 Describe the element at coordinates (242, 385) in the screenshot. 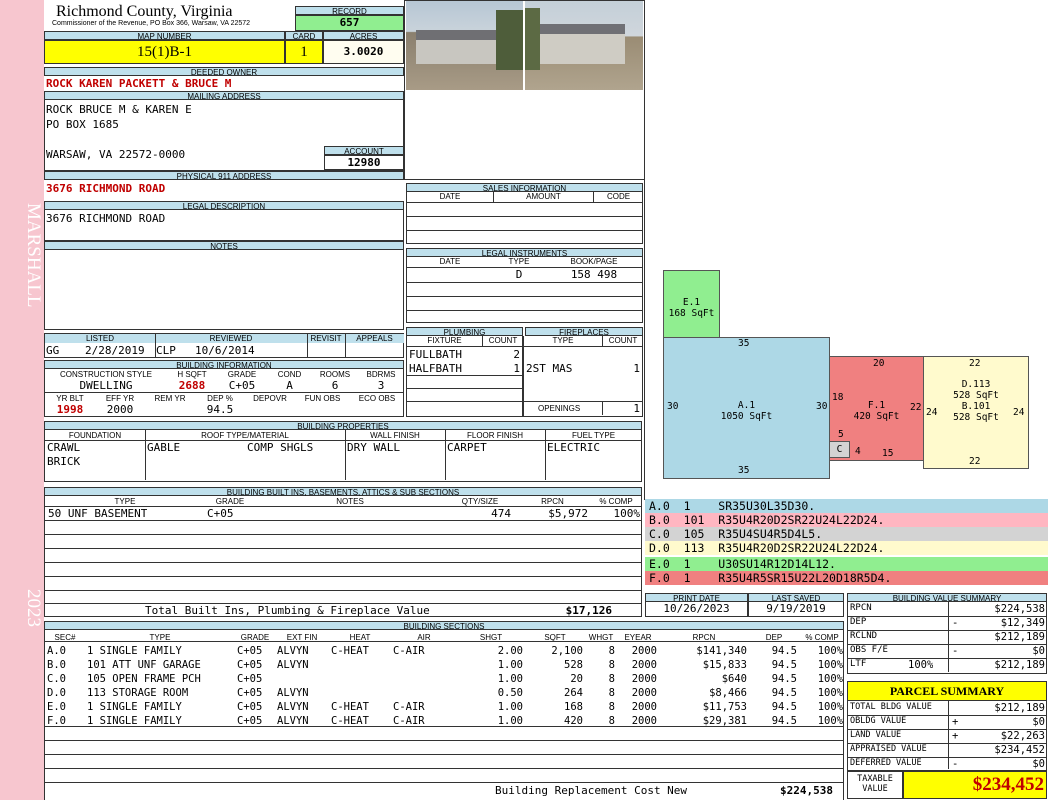

I see `grade-value: C+05` at that location.